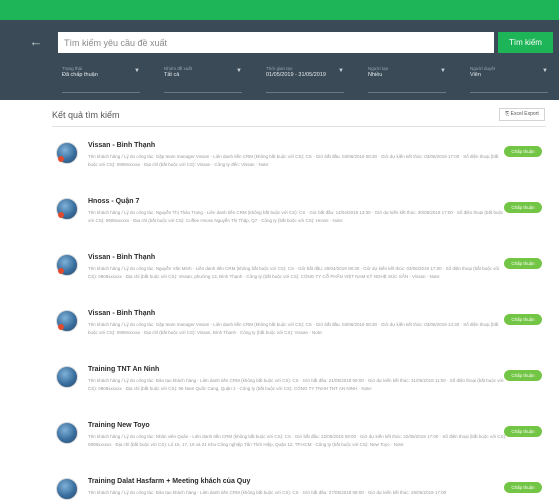  Describe the element at coordinates (305, 79) in the screenshot. I see `filter-date-range: Thời gian tạo 01/05/2019 - 31/05/2019 ▼` at that location.